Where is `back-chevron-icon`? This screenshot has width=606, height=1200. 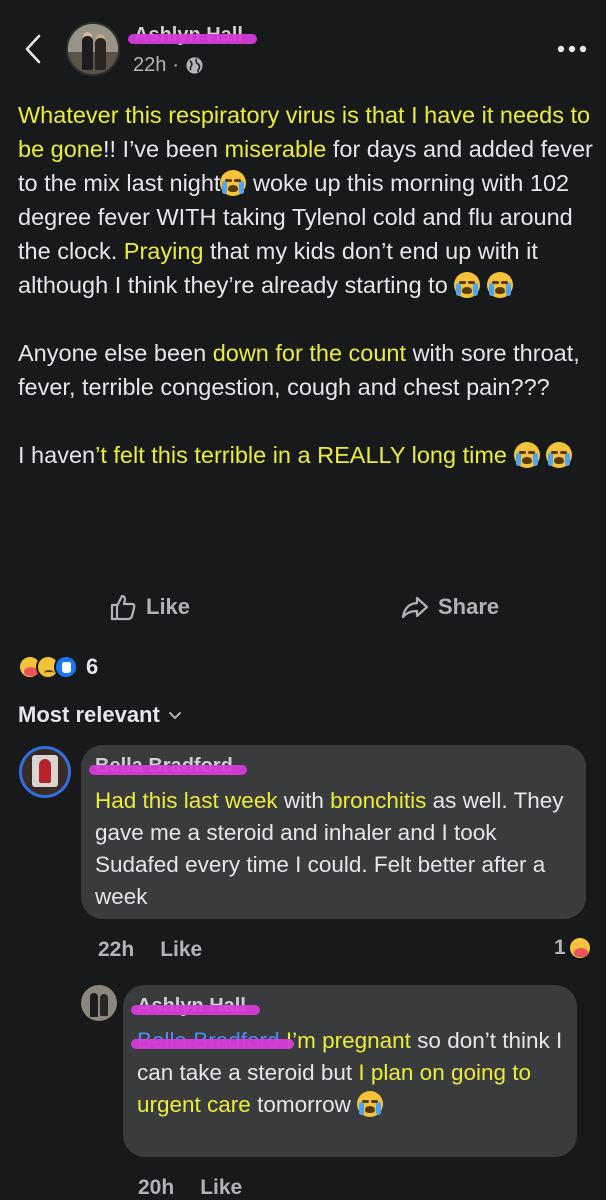
back-chevron-icon is located at coordinates (33, 49).